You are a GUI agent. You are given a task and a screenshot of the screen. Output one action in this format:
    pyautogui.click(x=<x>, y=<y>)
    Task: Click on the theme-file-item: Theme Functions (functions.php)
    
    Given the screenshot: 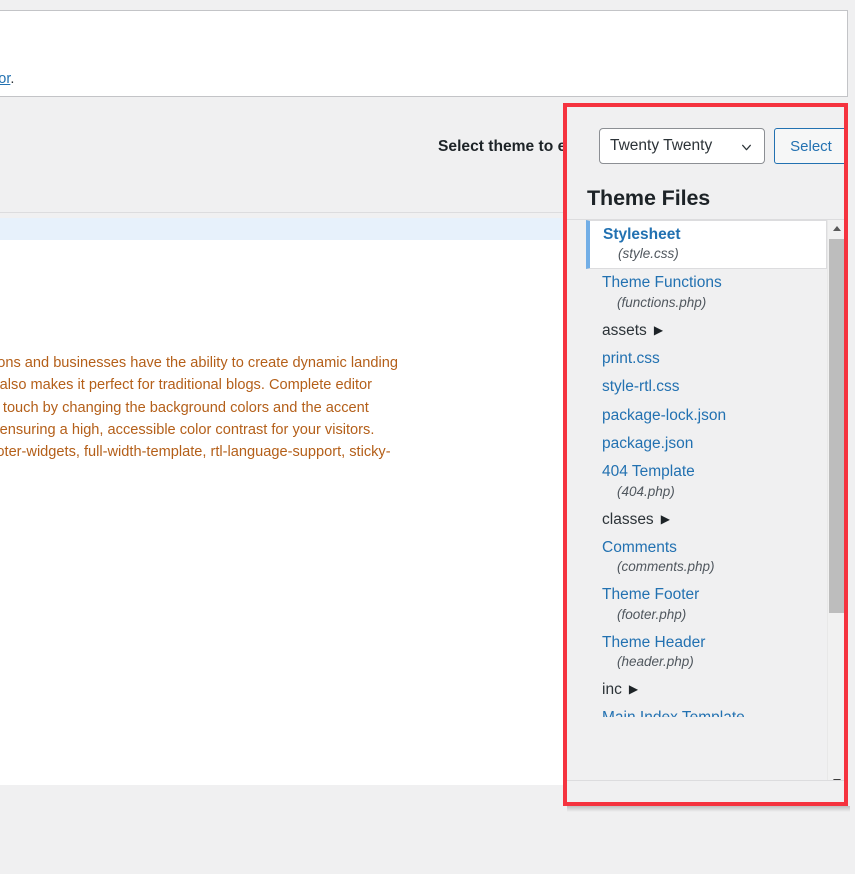 What is the action you would take?
    pyautogui.click(x=706, y=292)
    